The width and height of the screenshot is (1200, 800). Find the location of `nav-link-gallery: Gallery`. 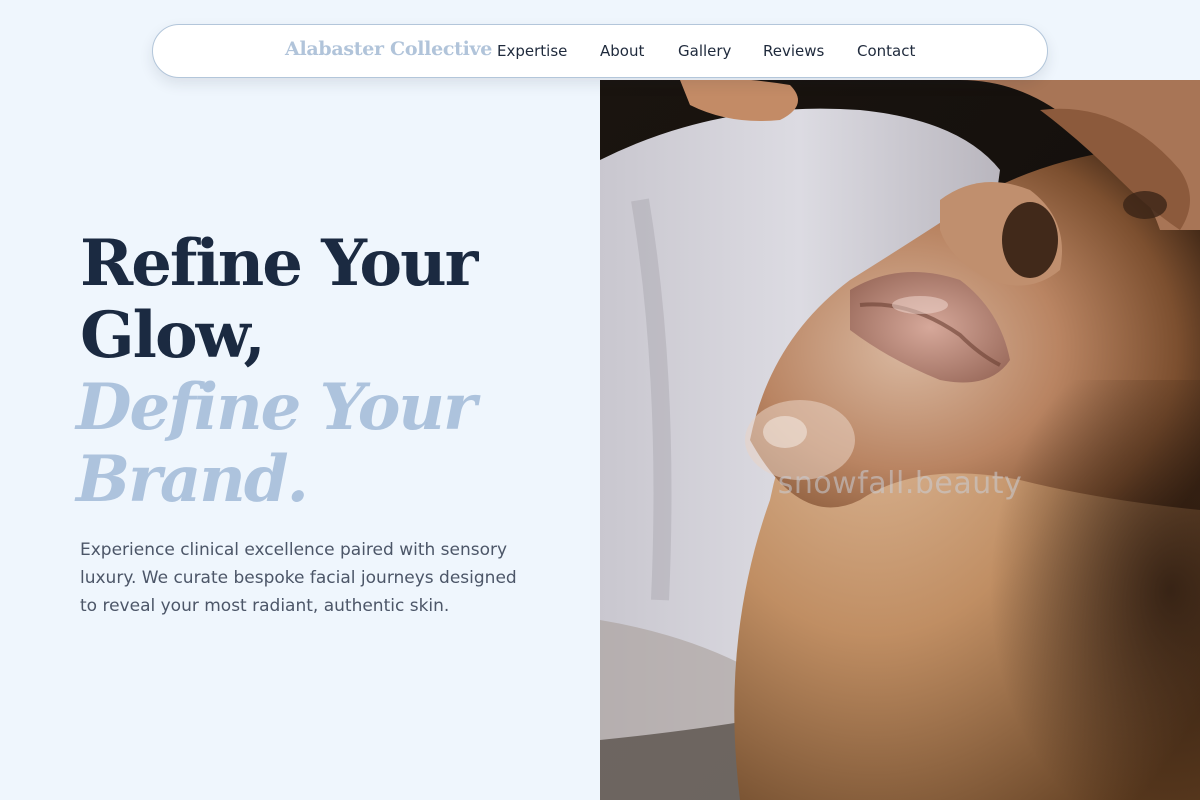

nav-link-gallery: Gallery is located at coordinates (704, 51).